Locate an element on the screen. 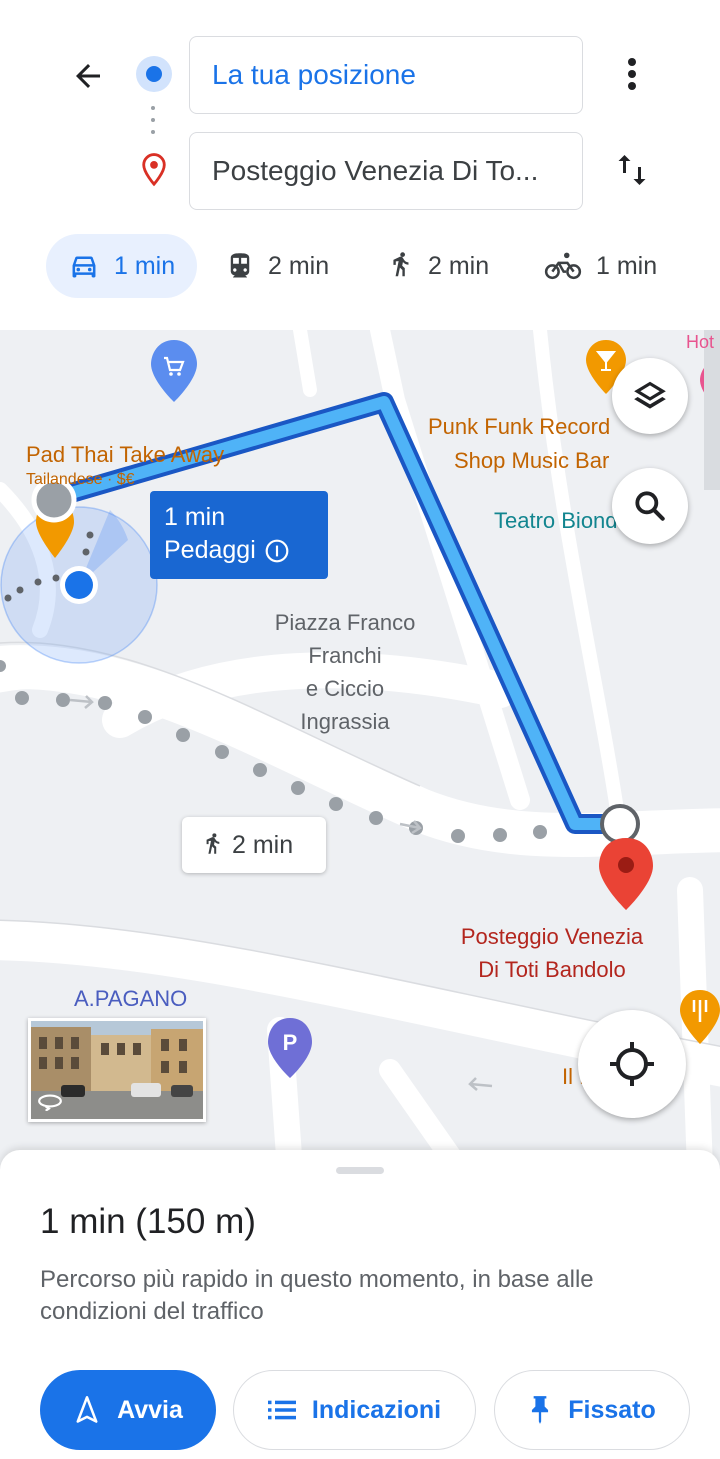  swap-vert-icon is located at coordinates (632, 170).